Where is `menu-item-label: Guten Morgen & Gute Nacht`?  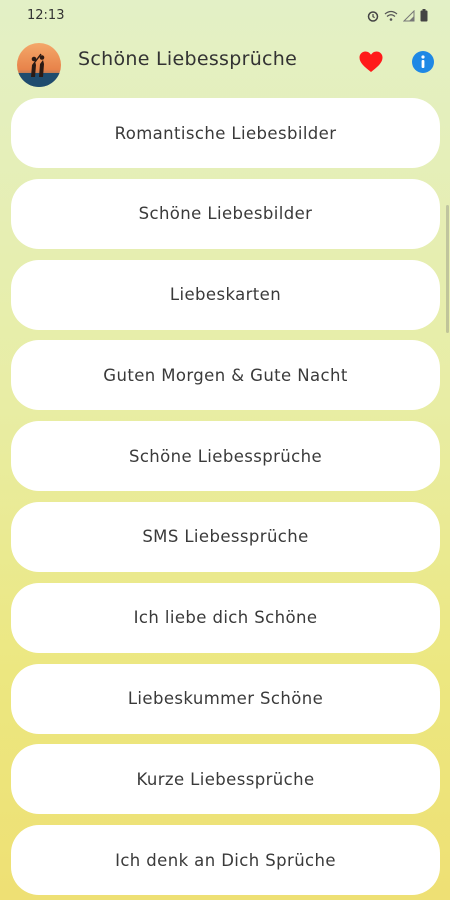 menu-item-label: Guten Morgen & Gute Nacht is located at coordinates (225, 375).